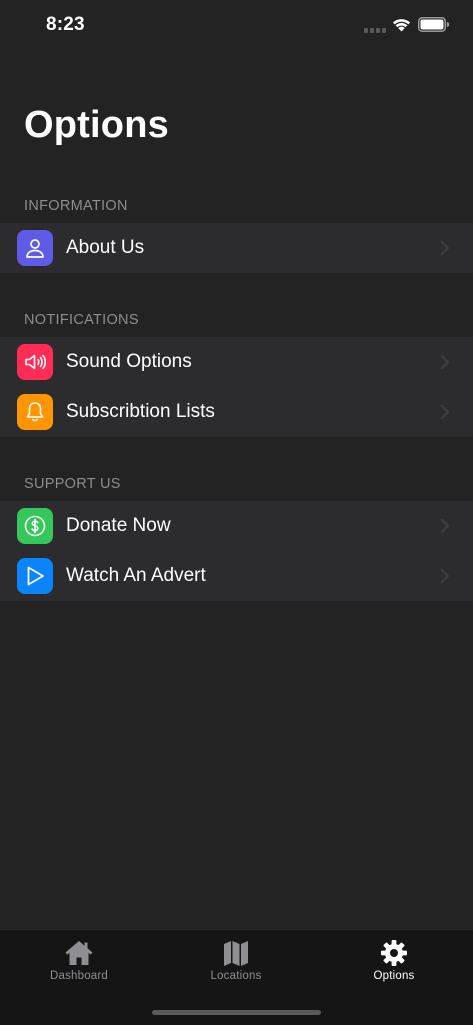 The height and width of the screenshot is (1025, 473). What do you see at coordinates (236, 576) in the screenshot?
I see `row-watch-an-advert: Watch An Advert` at bounding box center [236, 576].